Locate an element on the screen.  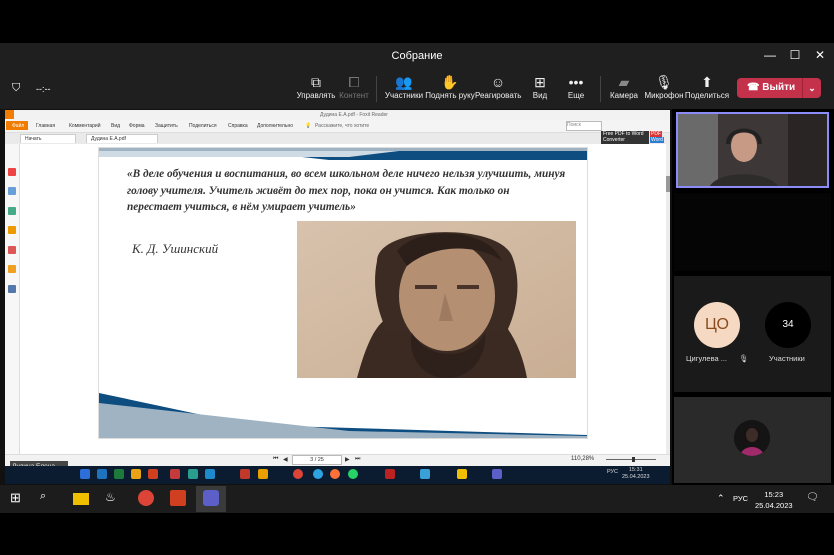
shield-icon: ⛉ is located at coordinates (16, 88).